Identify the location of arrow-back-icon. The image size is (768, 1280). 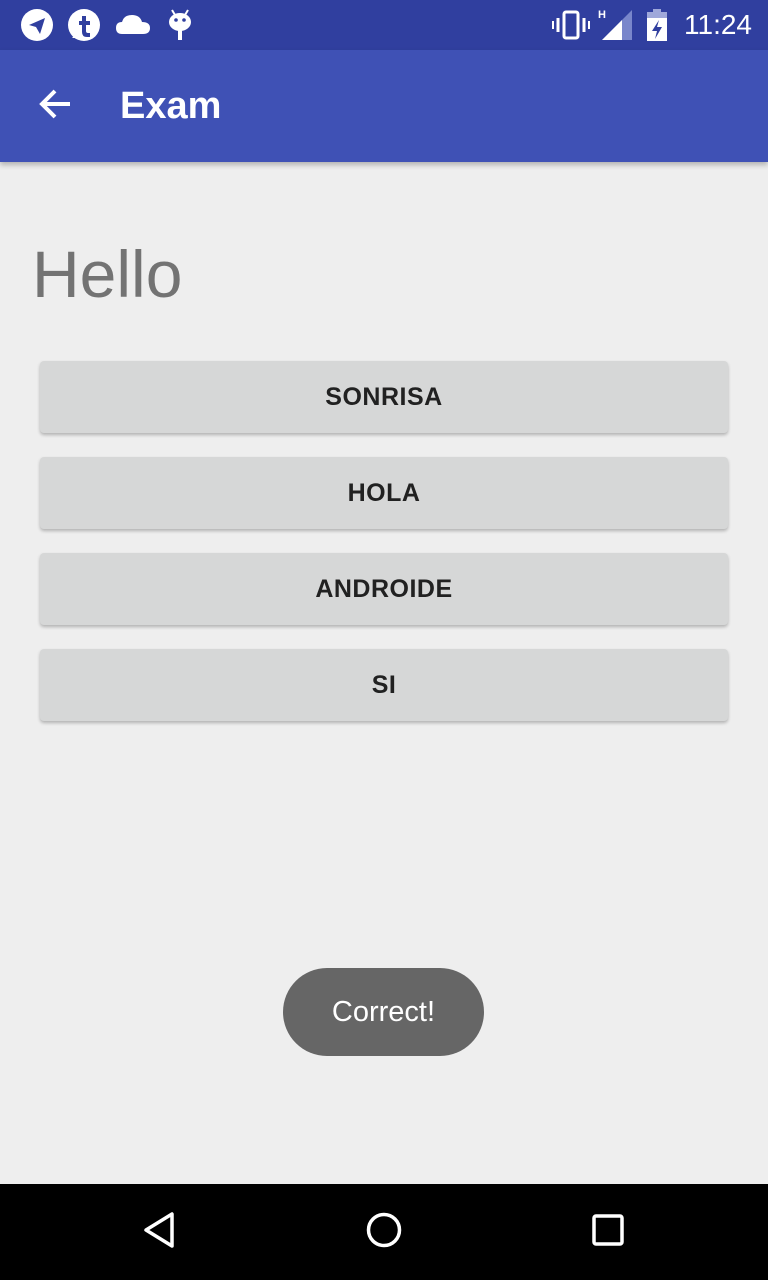
(56, 106).